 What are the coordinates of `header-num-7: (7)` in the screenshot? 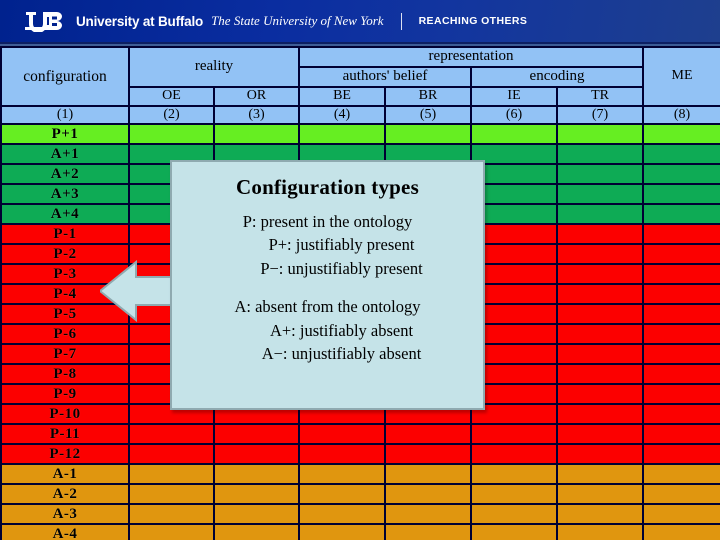 It's located at (600, 115).